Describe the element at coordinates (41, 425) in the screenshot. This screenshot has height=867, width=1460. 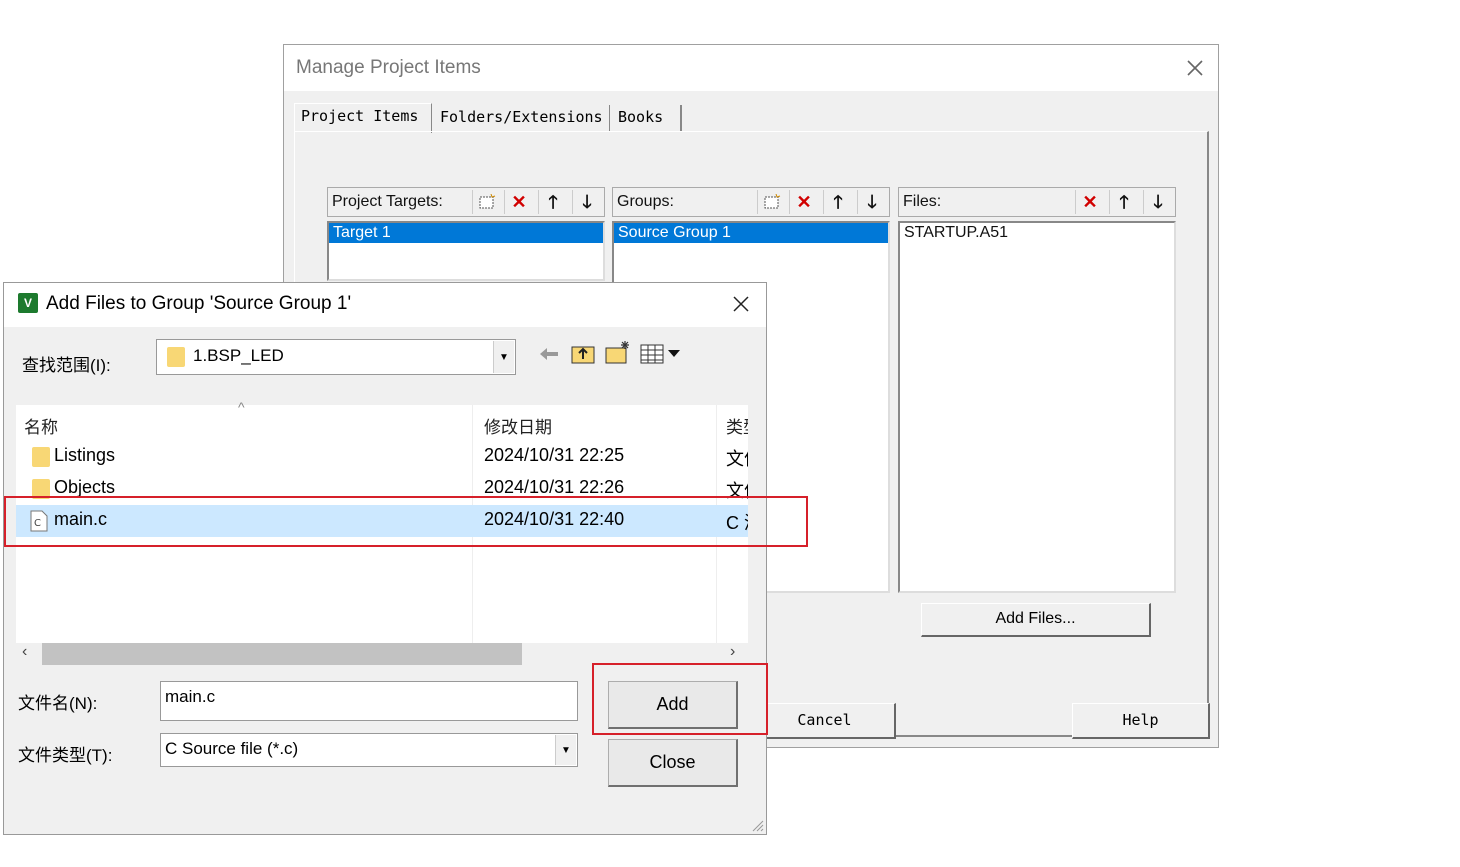
I see `column-header-name: 名称` at that location.